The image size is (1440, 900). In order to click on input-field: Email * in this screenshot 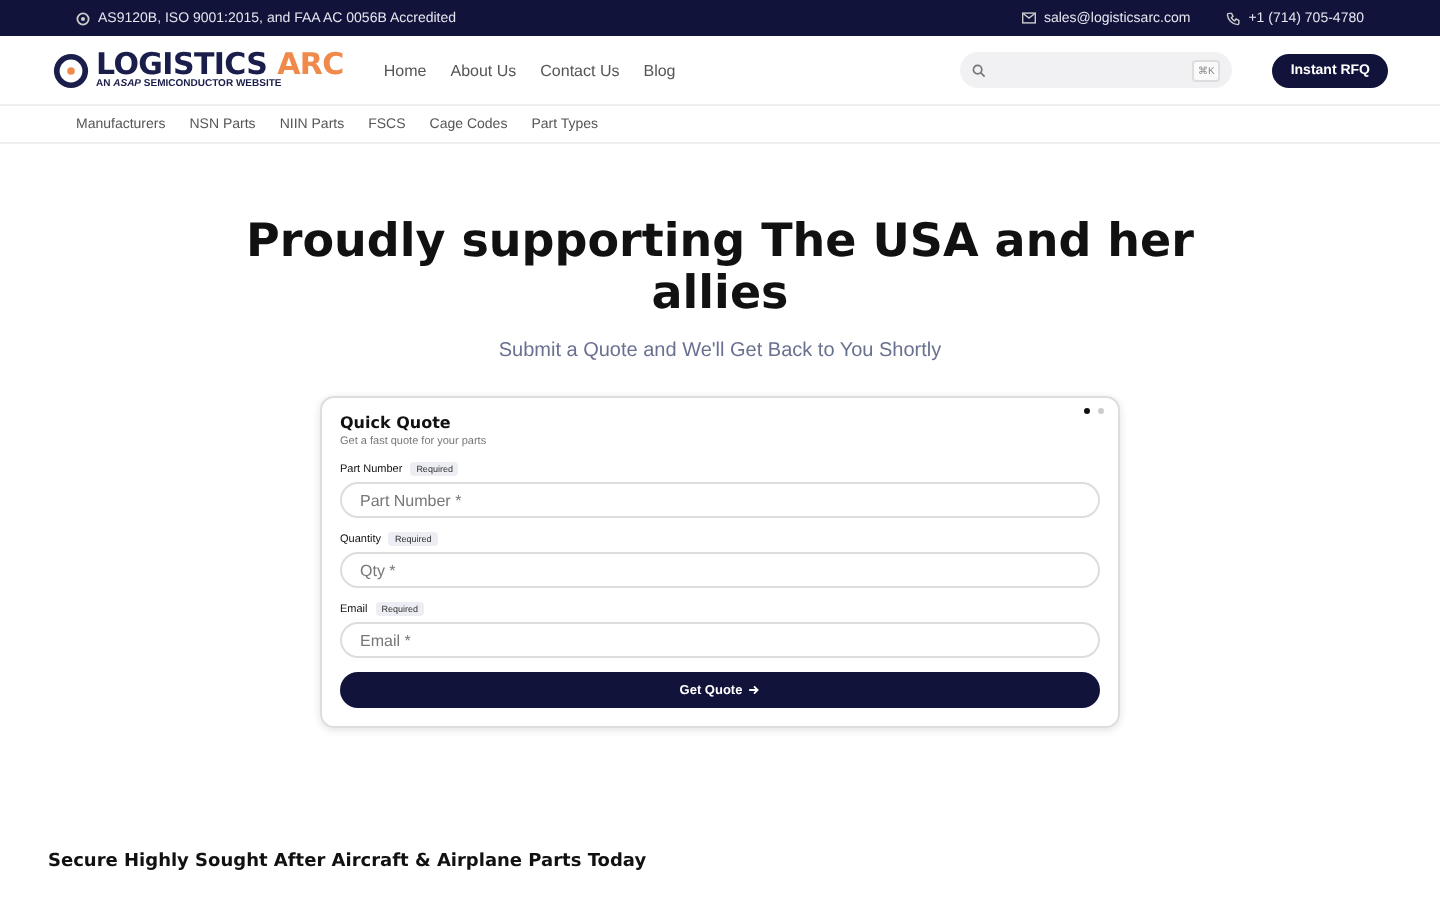, I will do `click(720, 640)`.